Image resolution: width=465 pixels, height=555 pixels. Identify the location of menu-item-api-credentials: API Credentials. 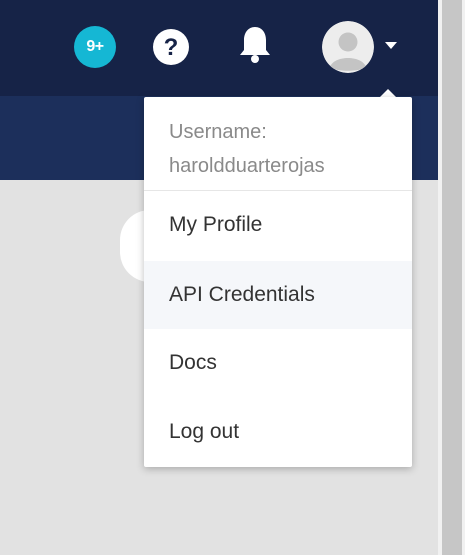
(278, 295).